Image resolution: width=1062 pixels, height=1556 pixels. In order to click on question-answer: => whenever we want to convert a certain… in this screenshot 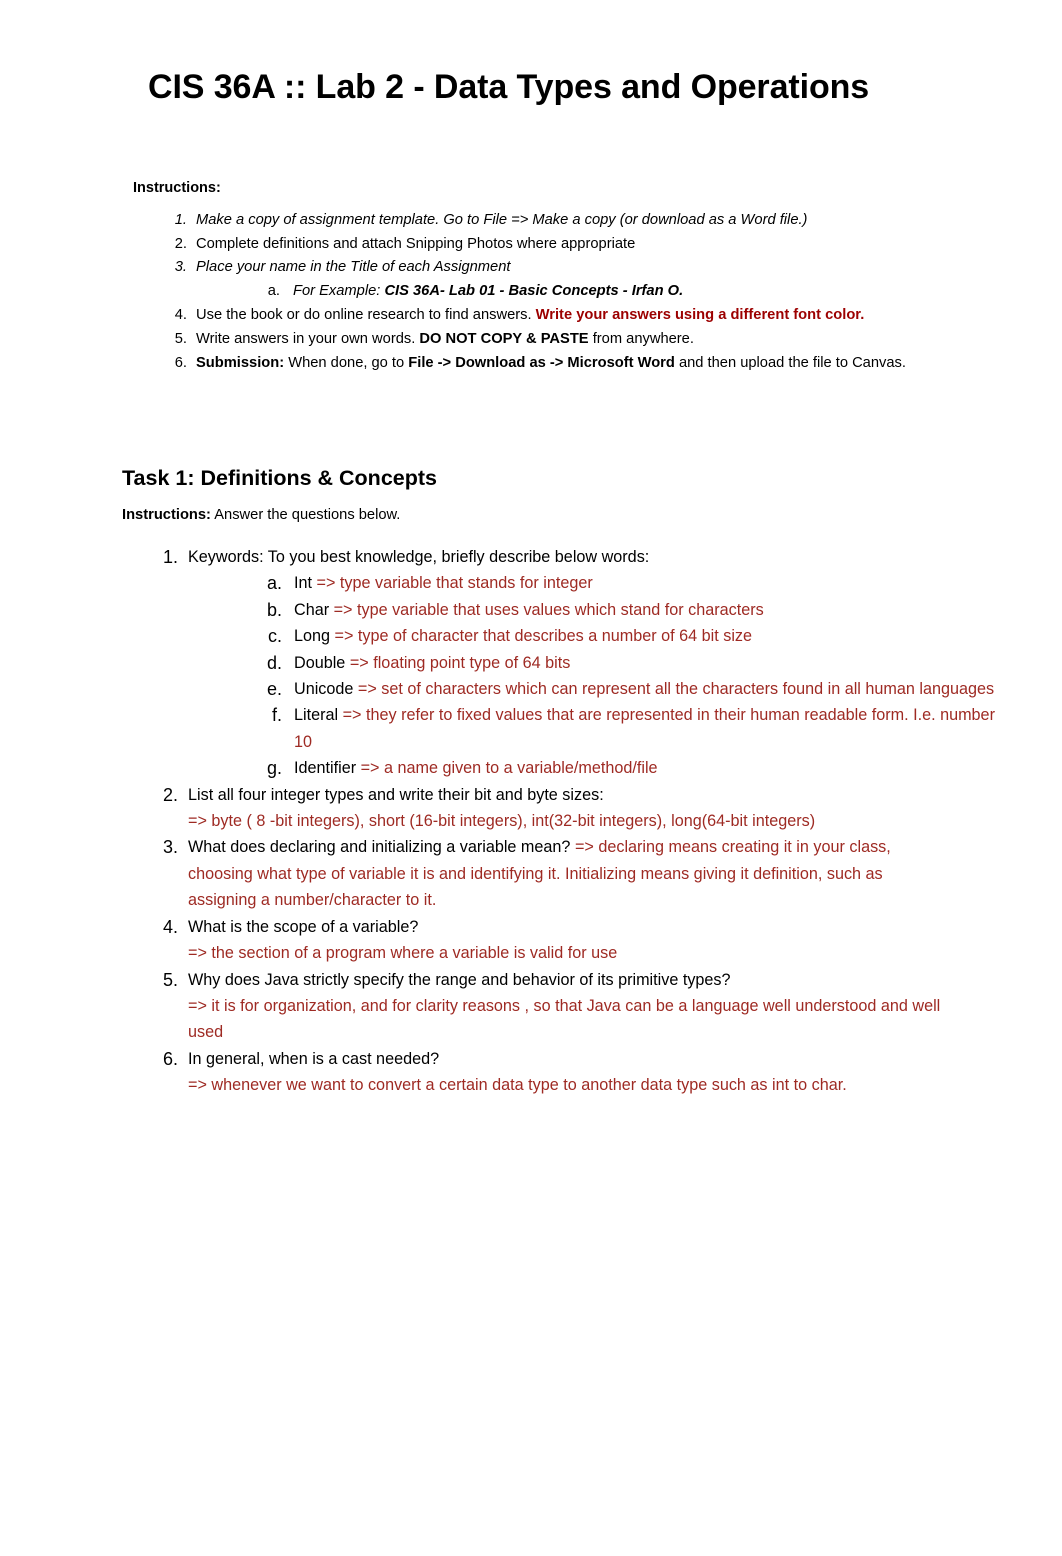, I will do `click(517, 1085)`.